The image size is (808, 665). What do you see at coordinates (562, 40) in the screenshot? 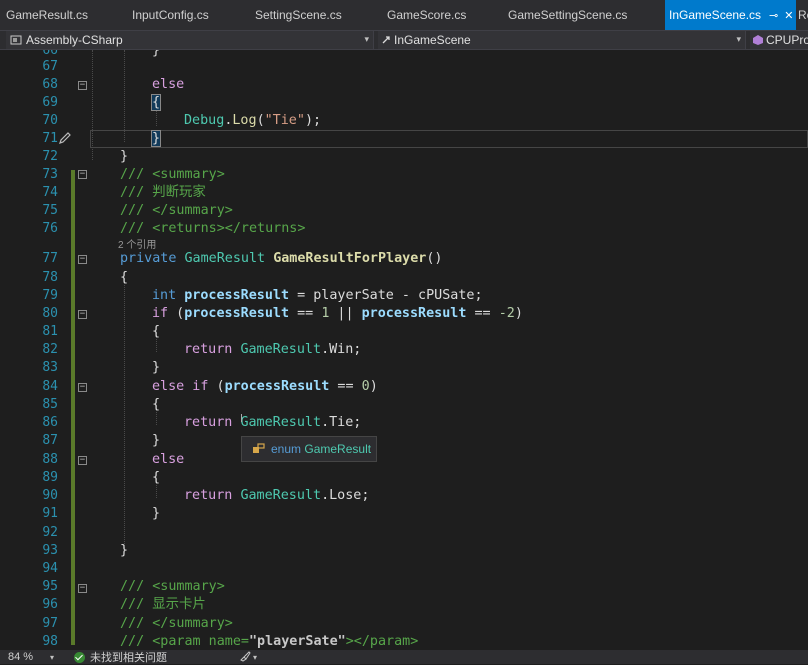
I see `class-dropdown: InGameScene ▾` at bounding box center [562, 40].